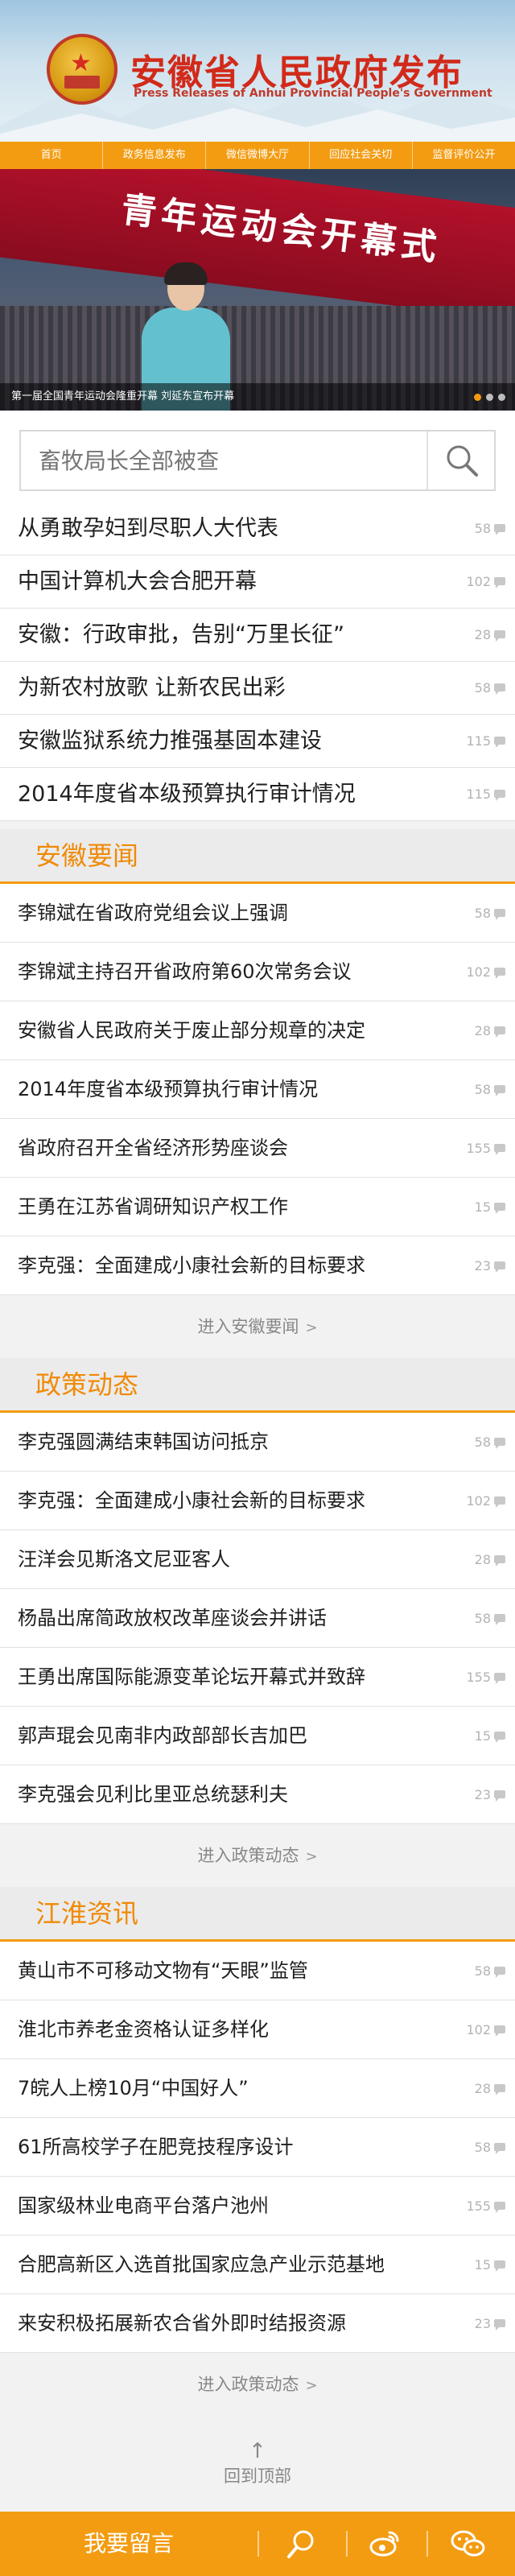 This screenshot has width=515, height=2576. What do you see at coordinates (155, 155) in the screenshot?
I see `nav-item-gov-info: 政务信息发布` at bounding box center [155, 155].